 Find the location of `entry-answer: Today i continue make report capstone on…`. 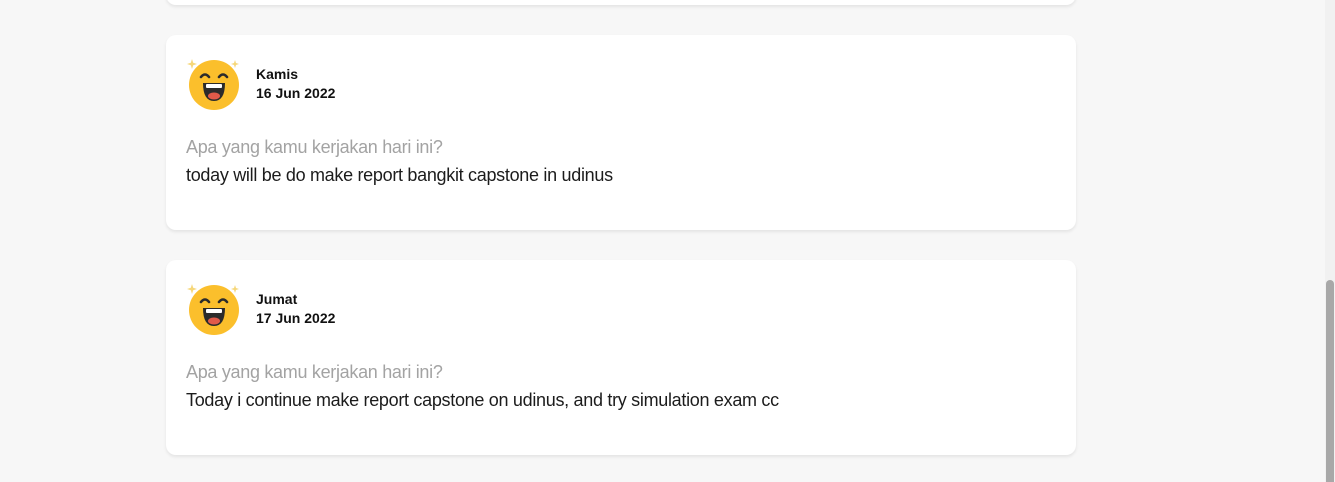

entry-answer: Today i continue make report capstone on… is located at coordinates (482, 400).